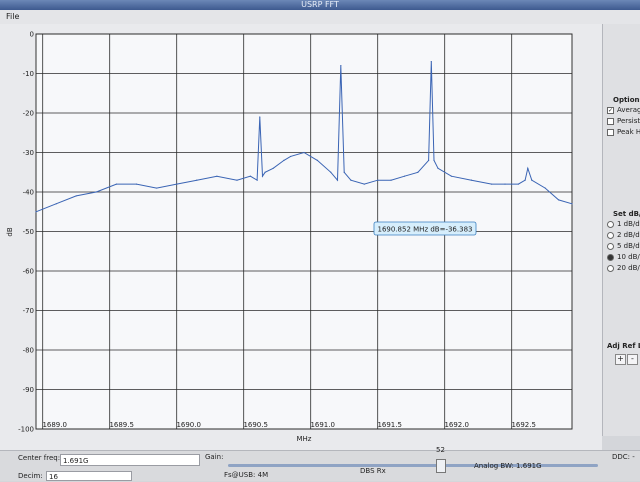 The height and width of the screenshot is (482, 640). I want to click on option-persistence: Persistence, so click(623, 121).